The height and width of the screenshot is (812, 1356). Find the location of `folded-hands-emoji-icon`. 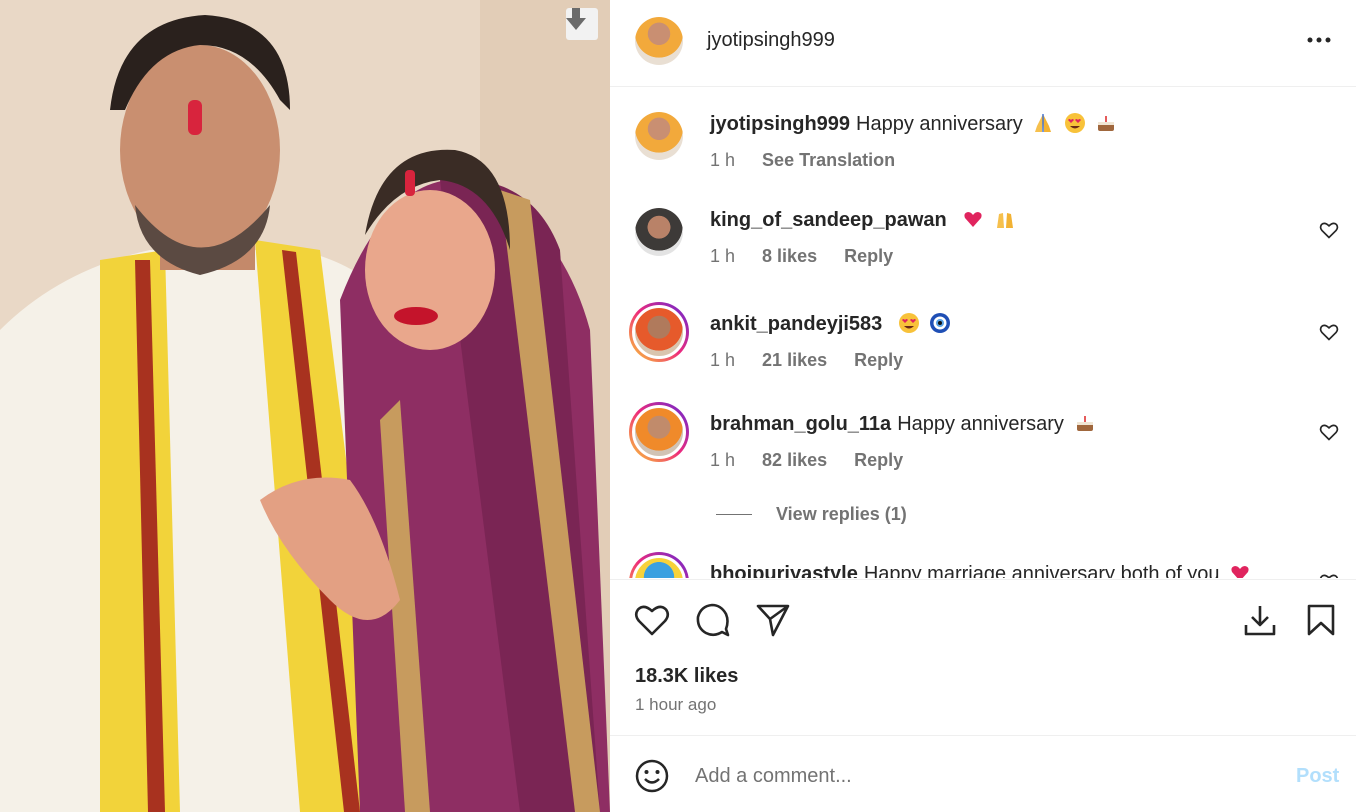

folded-hands-emoji-icon is located at coordinates (1043, 123).